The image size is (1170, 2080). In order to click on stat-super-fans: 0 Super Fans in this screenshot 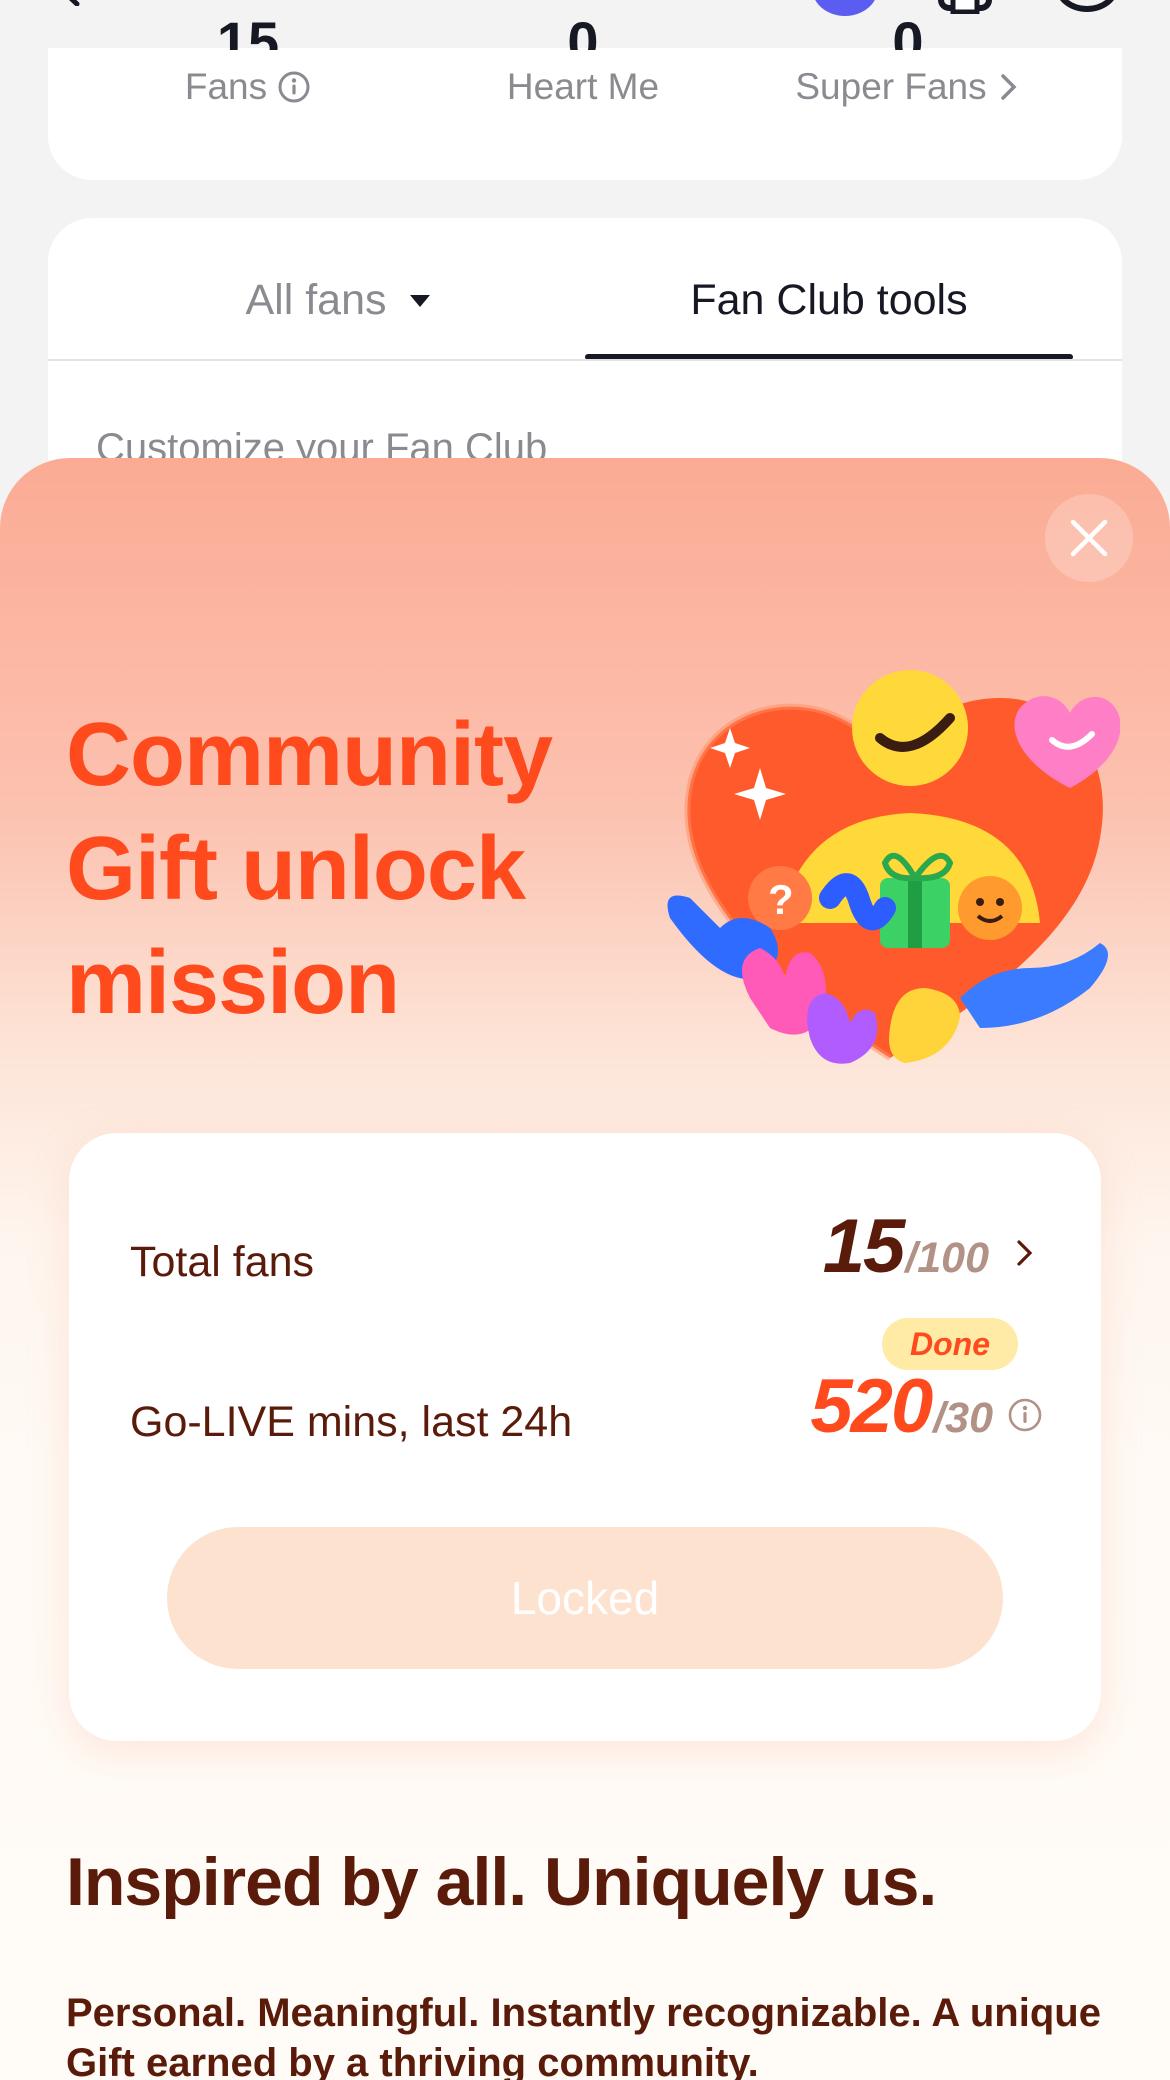, I will do `click(908, 61)`.